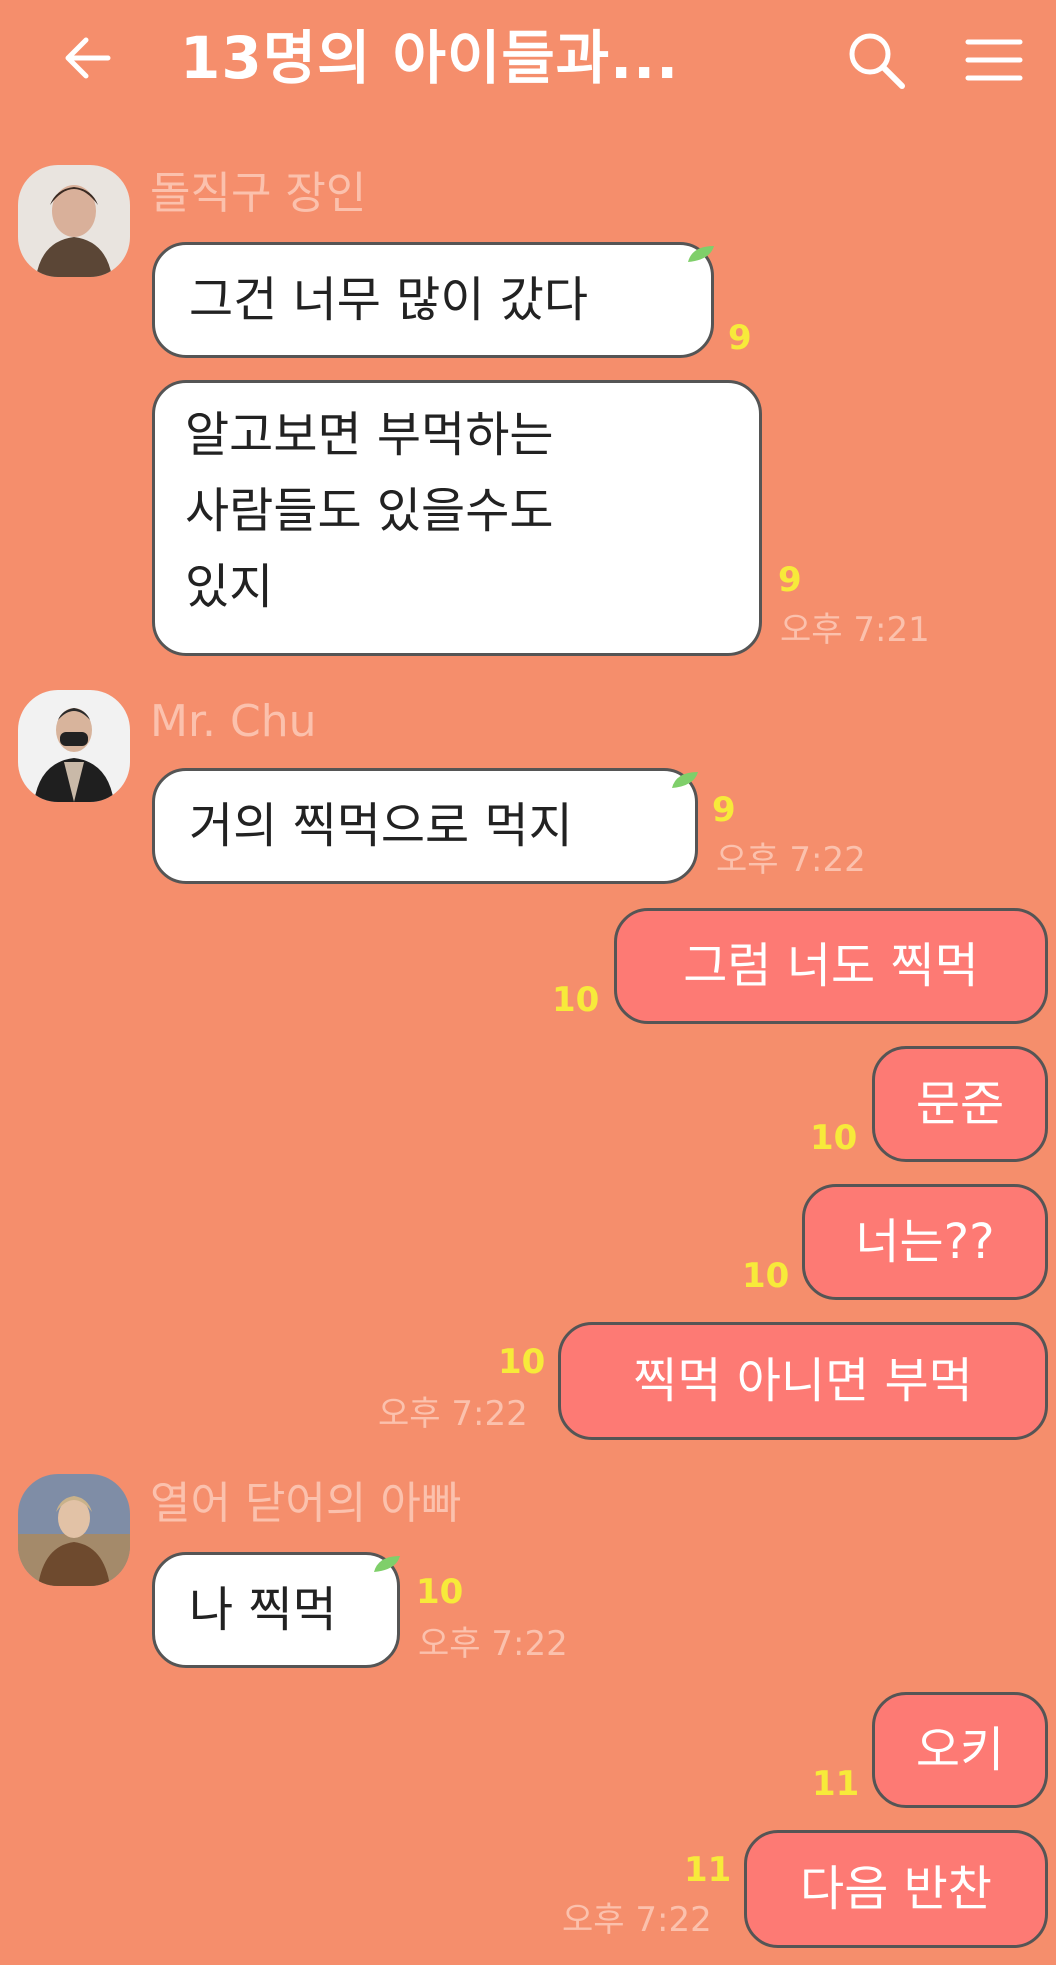 Image resolution: width=1056 pixels, height=1965 pixels. Describe the element at coordinates (258, 193) in the screenshot. I see `sender-name: 돌직구 장인` at that location.